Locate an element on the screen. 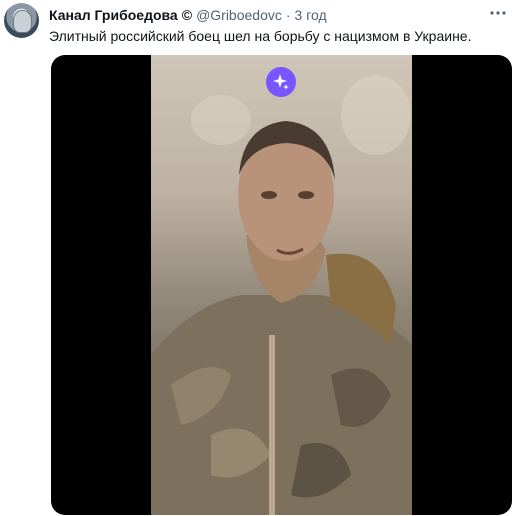 The width and height of the screenshot is (517, 516). tweet-time: 3 год is located at coordinates (311, 15).